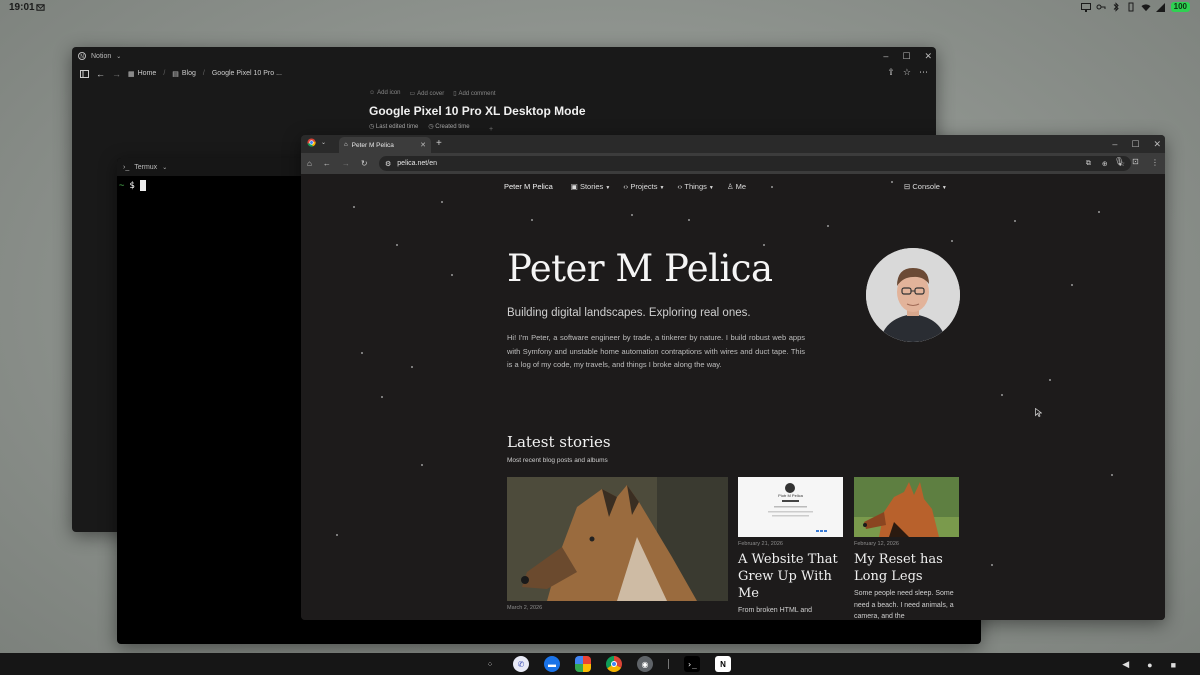 The image size is (1200, 675). I want to click on add-cover-button: ▭ Add cover, so click(427, 93).